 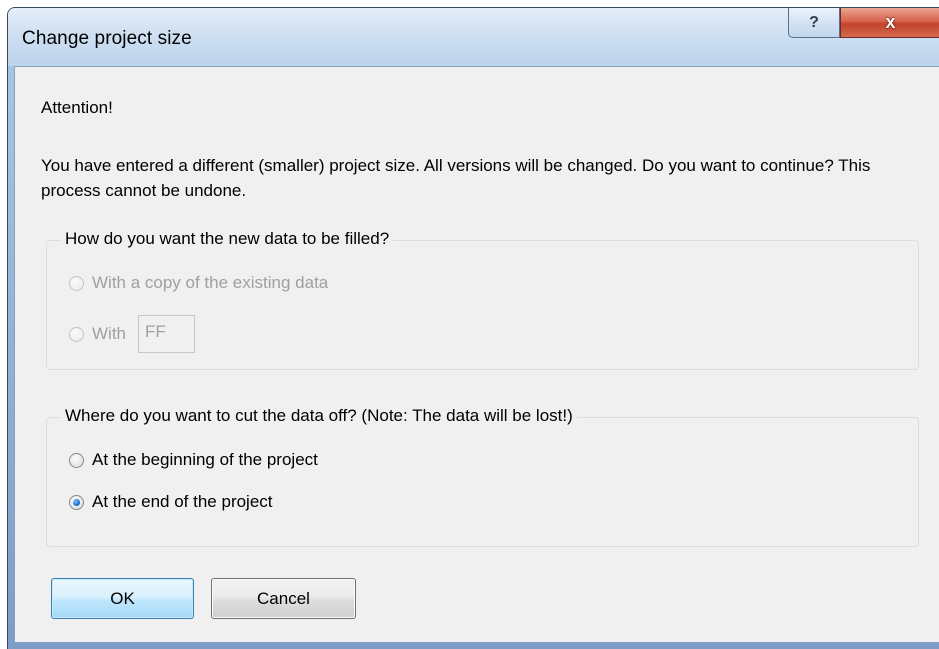 I want to click on help-button: ?, so click(x=814, y=23).